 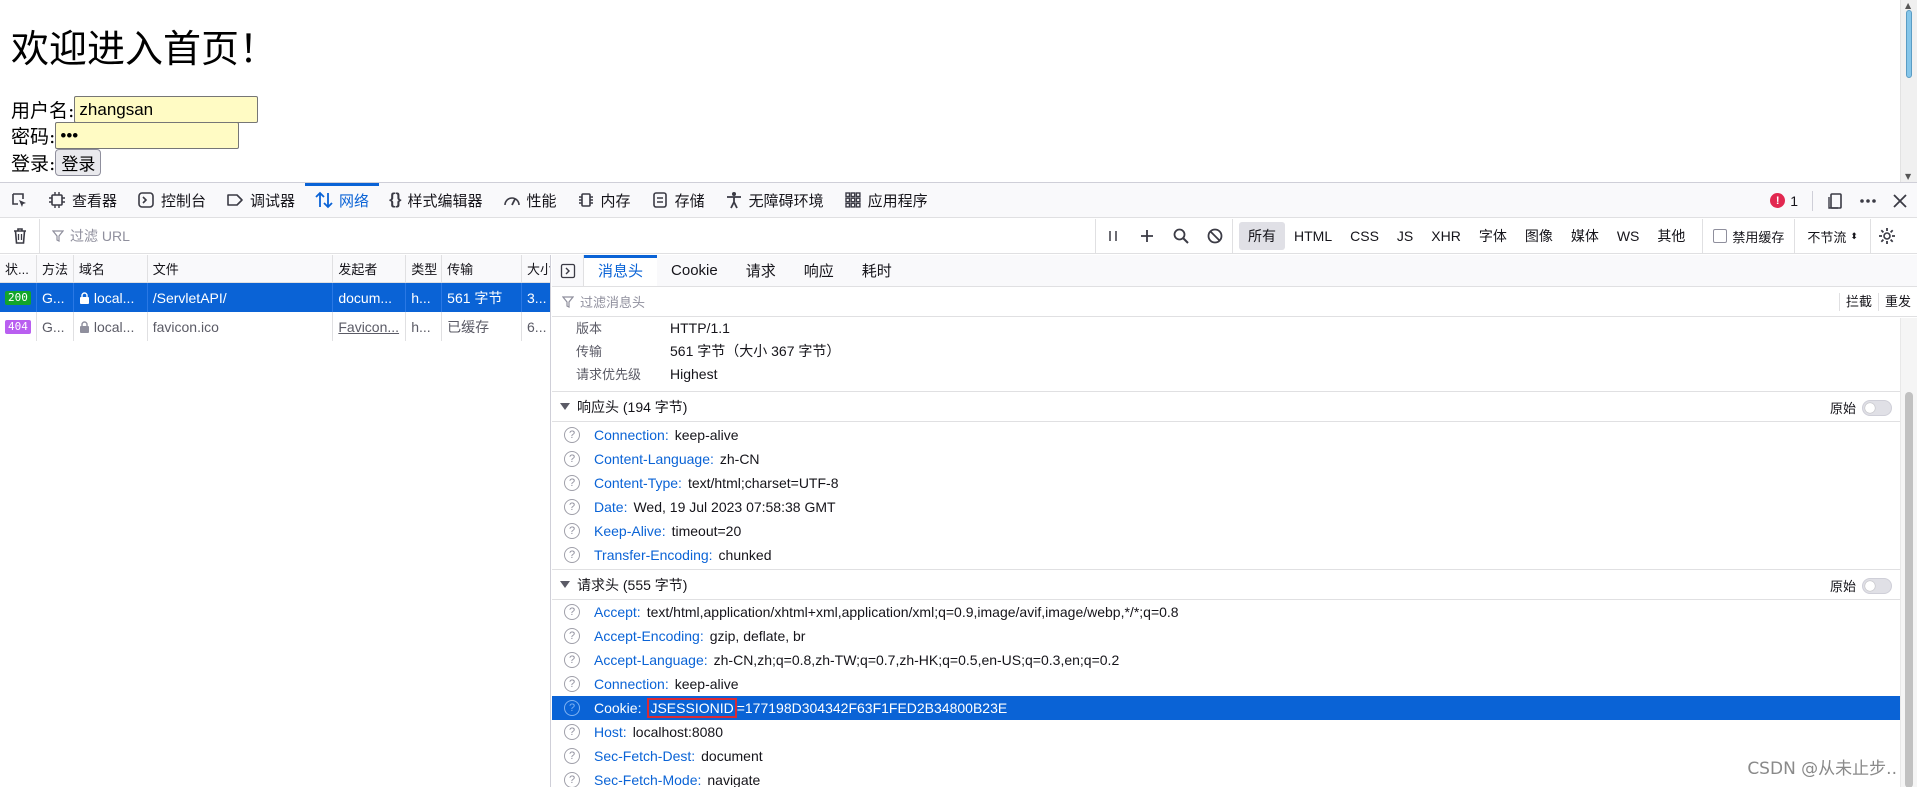 What do you see at coordinates (1234, 302) in the screenshot?
I see `headers-filter: 过滤消息头 拦截 重发` at bounding box center [1234, 302].